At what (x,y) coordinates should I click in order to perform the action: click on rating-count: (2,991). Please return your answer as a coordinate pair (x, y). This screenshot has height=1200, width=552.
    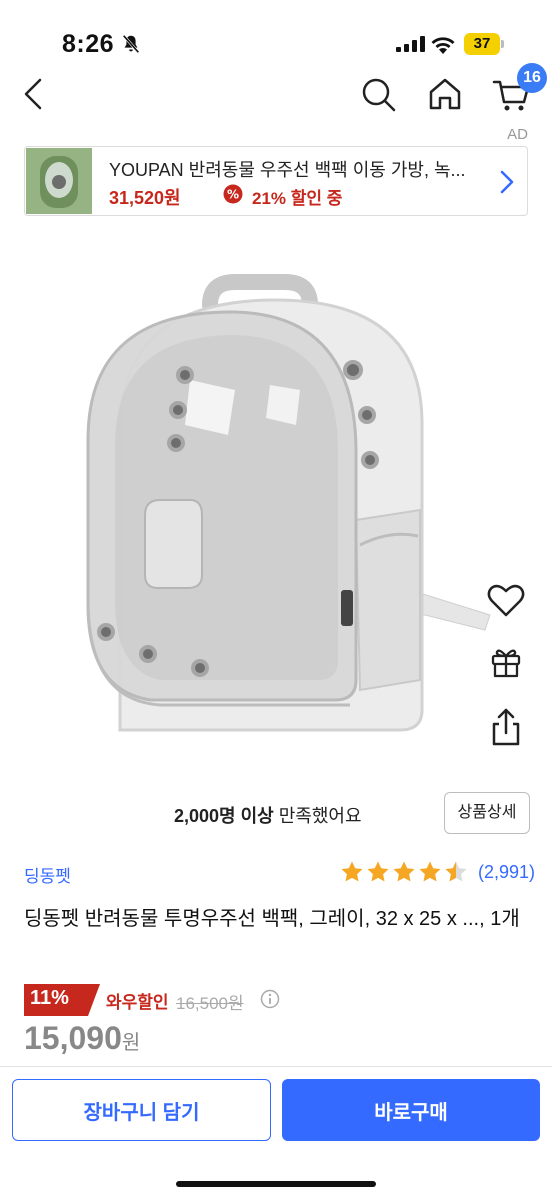
    Looking at the image, I should click on (507, 871).